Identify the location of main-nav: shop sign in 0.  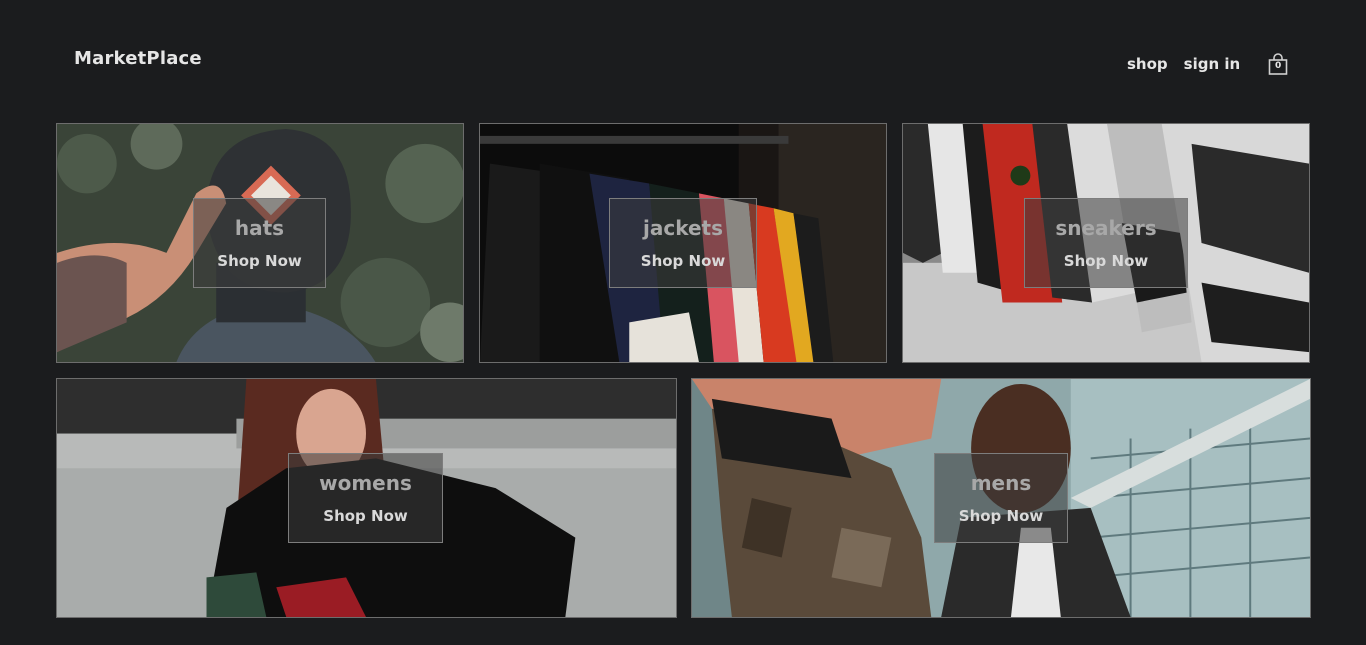
(1208, 64).